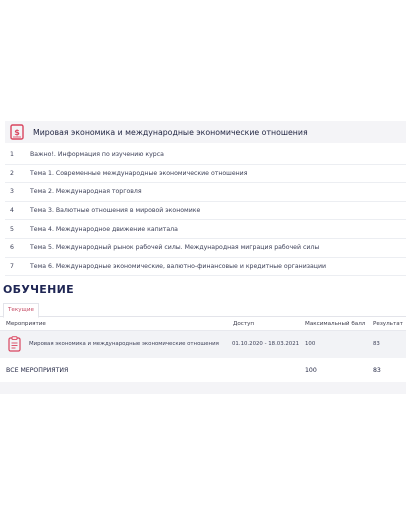 This screenshot has height=516, width=406. I want to click on topic-number: 6, so click(12, 248).